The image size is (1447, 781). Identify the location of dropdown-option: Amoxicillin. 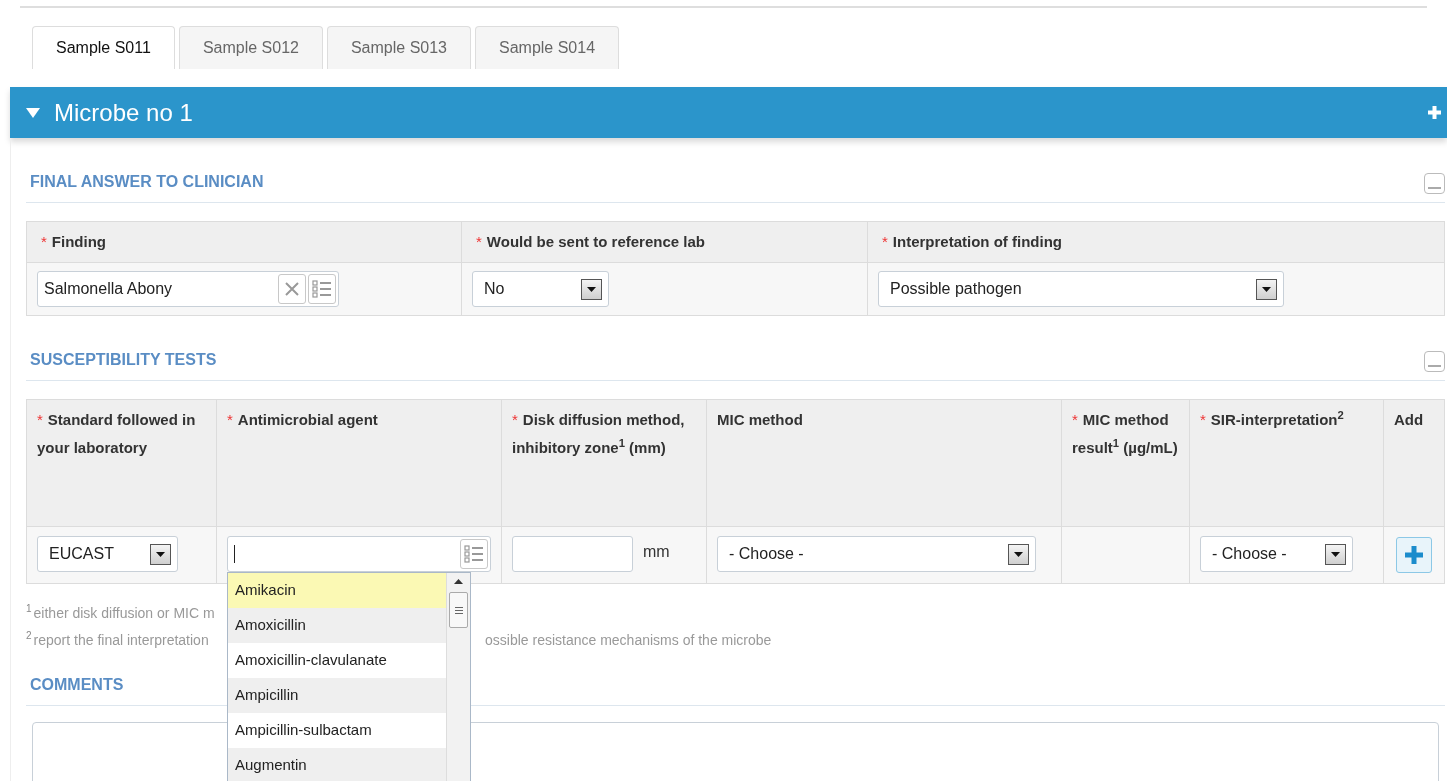
(337, 625).